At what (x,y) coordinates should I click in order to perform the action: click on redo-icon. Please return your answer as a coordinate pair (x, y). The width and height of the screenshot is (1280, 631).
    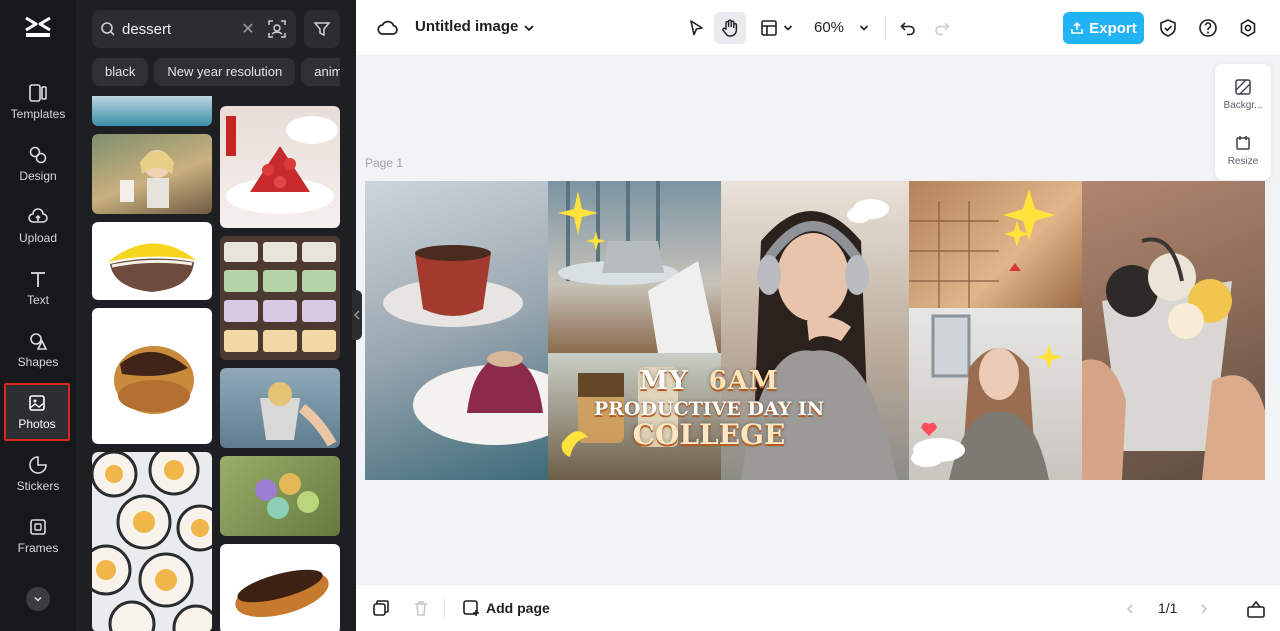
    Looking at the image, I should click on (942, 29).